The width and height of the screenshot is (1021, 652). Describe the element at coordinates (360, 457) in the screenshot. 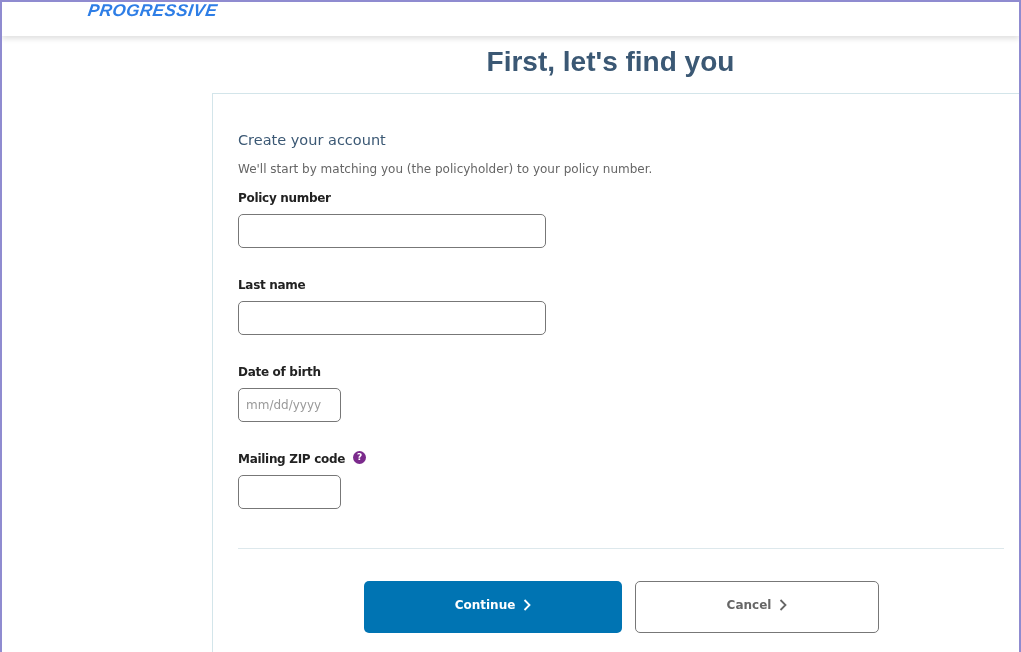

I see `help-icon: ?` at that location.